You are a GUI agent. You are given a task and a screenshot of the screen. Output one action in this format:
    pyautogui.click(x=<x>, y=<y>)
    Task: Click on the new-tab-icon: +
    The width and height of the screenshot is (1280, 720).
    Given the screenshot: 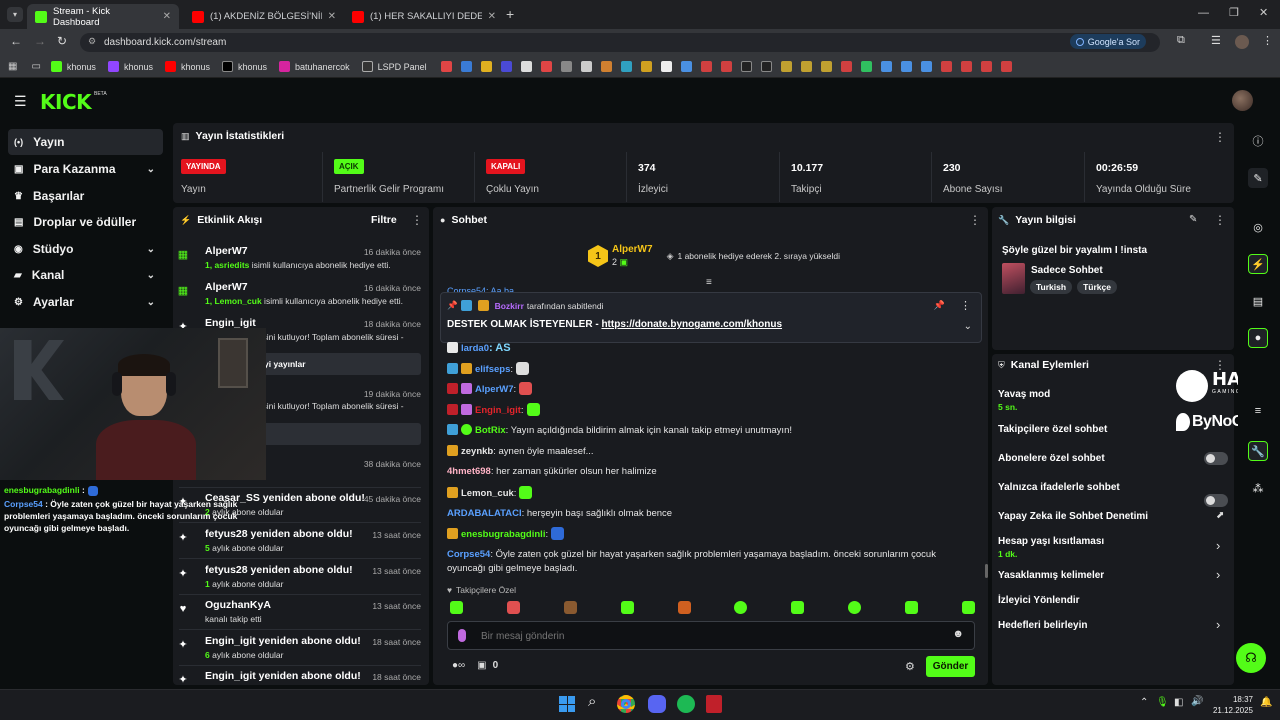 What is the action you would take?
    pyautogui.click(x=510, y=14)
    